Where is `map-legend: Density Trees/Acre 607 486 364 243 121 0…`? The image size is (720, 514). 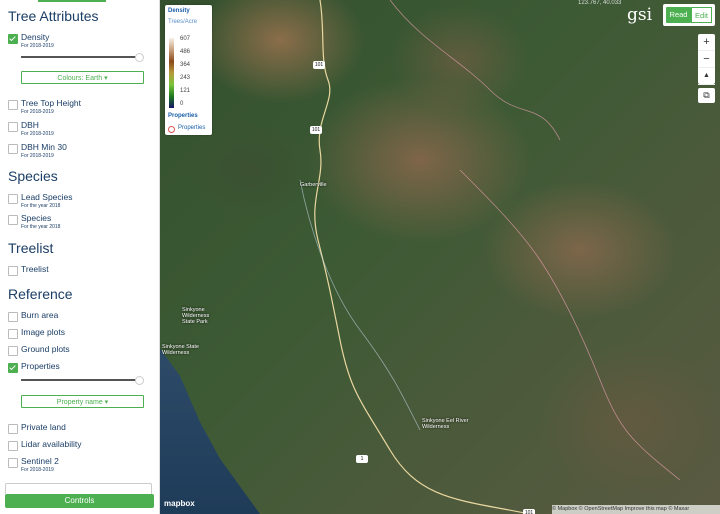
map-legend: Density Trees/Acre 607 486 364 243 121 0… is located at coordinates (188, 70).